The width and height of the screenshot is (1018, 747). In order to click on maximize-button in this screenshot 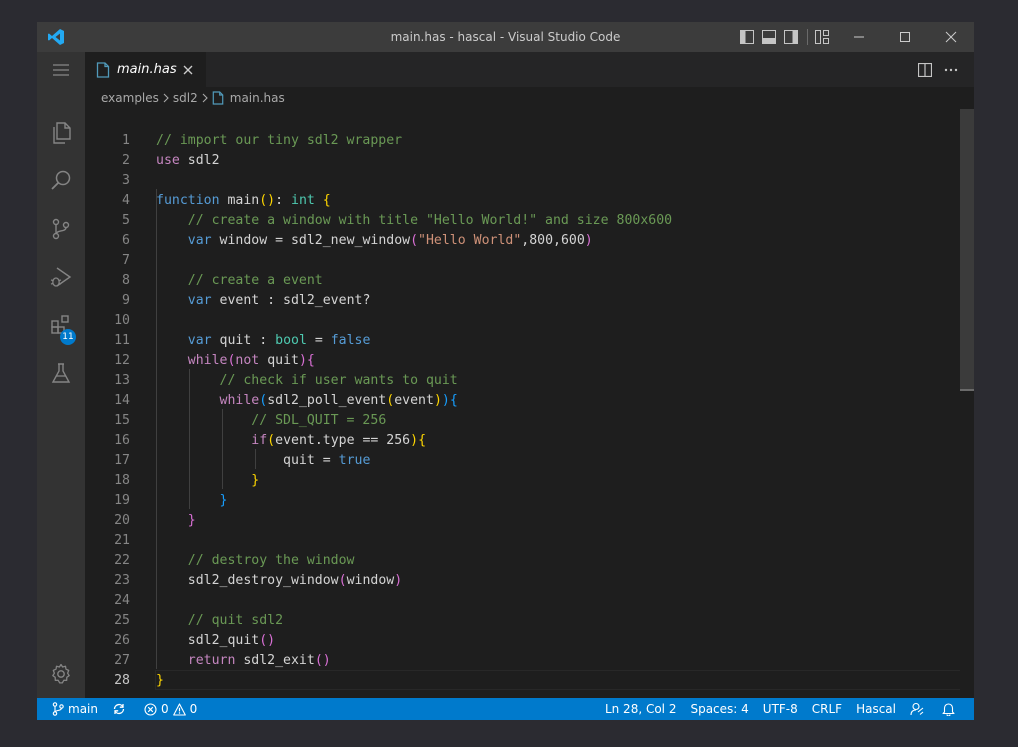, I will do `click(905, 37)`.